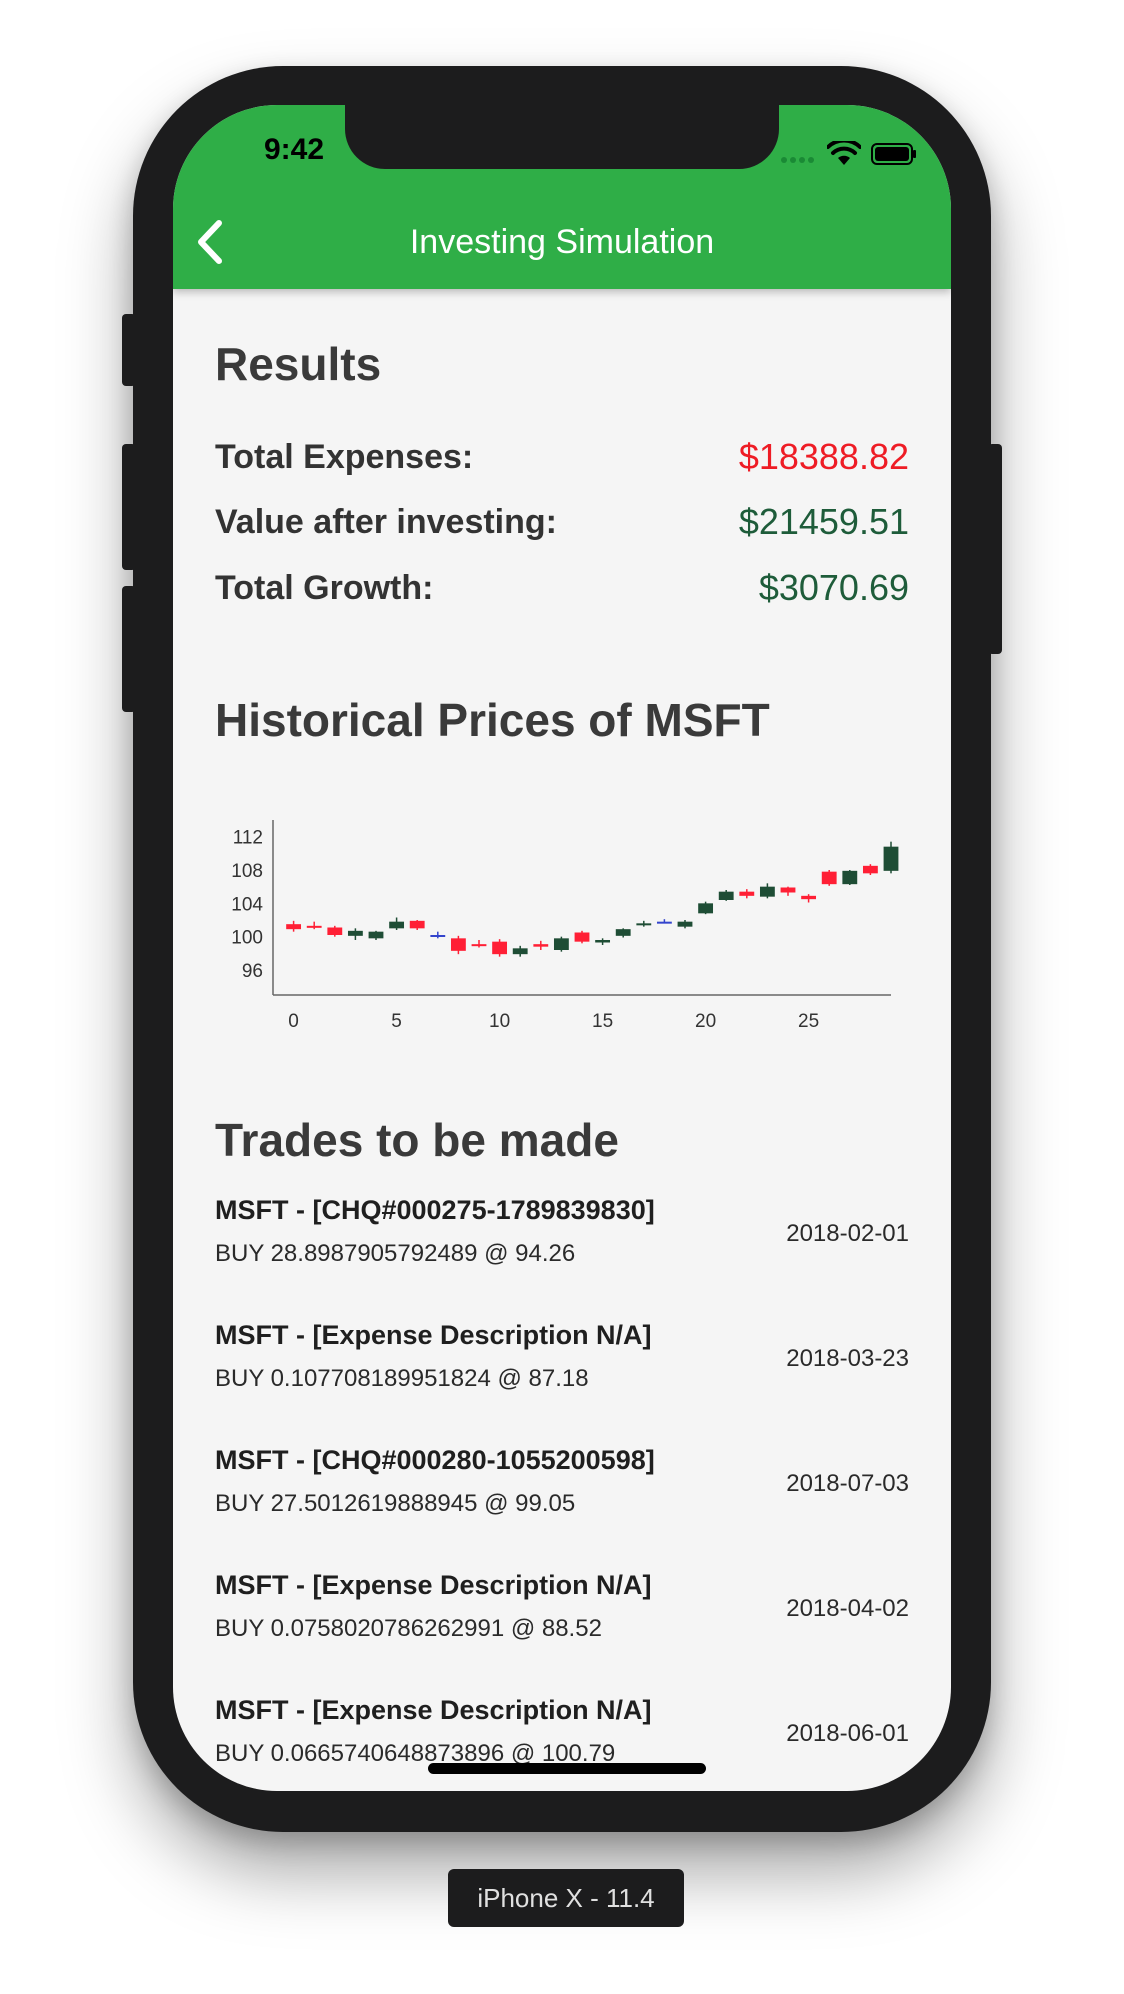 The width and height of the screenshot is (1124, 1994). What do you see at coordinates (248, 838) in the screenshot?
I see `y-tick-label: 112` at bounding box center [248, 838].